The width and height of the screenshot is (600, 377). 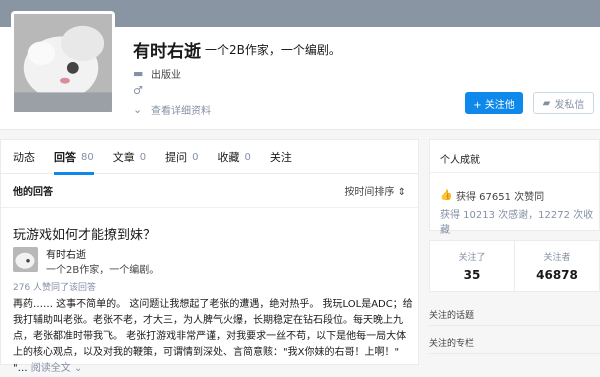 What do you see at coordinates (546, 103) in the screenshot?
I see `chat-icon: ▰` at bounding box center [546, 103].